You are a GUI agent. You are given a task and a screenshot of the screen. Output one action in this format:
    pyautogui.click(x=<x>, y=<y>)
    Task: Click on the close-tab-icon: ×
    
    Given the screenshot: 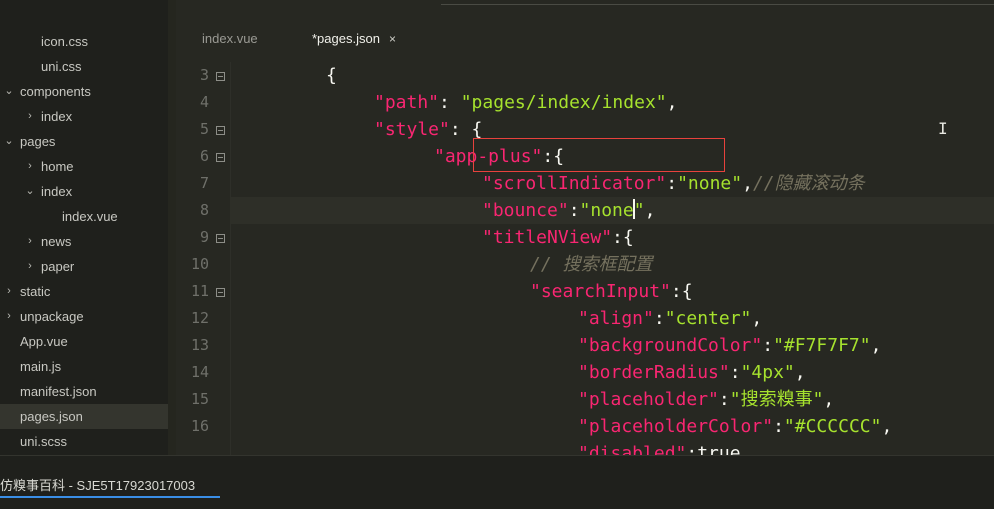 What is the action you would take?
    pyautogui.click(x=392, y=39)
    